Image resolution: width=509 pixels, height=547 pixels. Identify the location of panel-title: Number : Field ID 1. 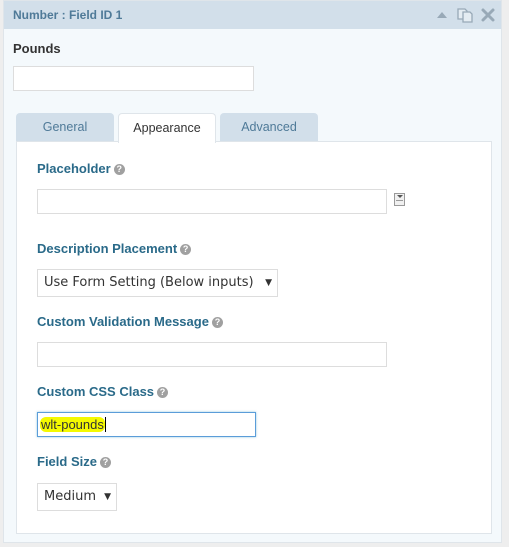
(68, 15).